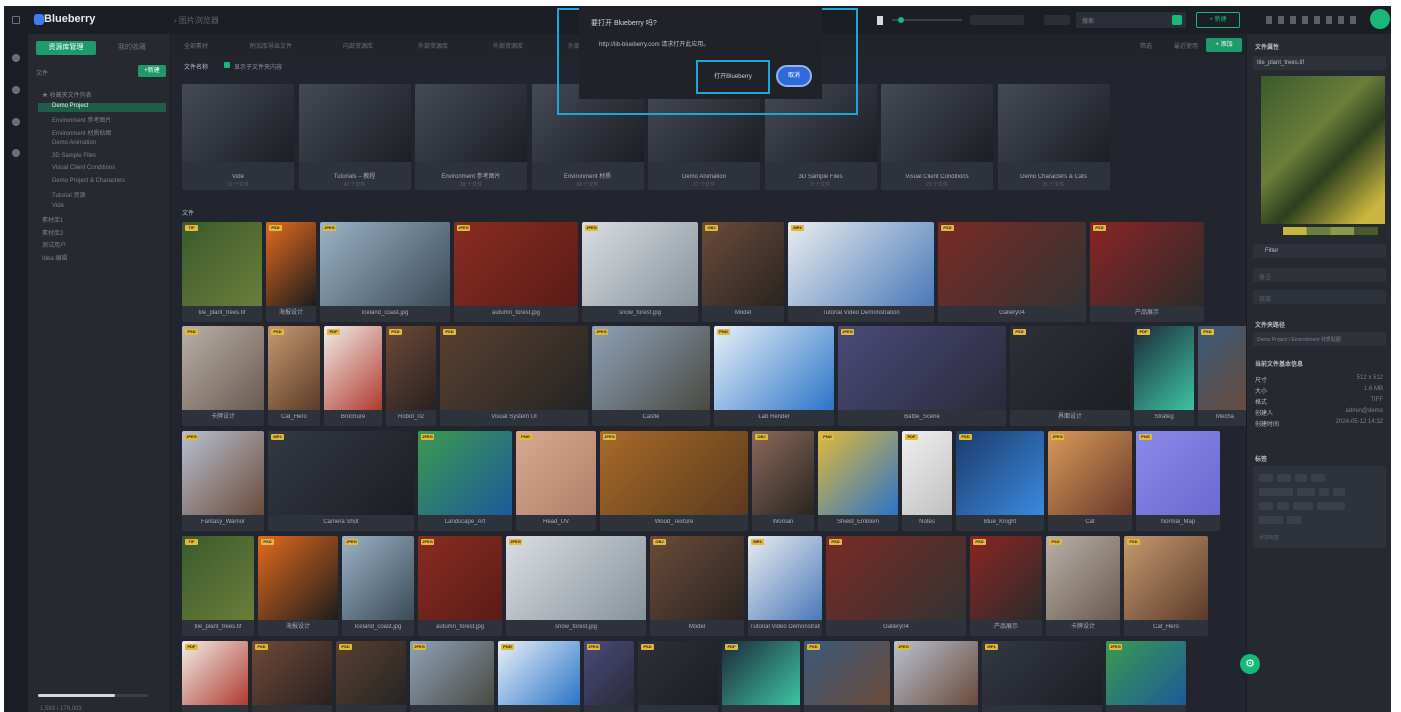 Image resolution: width=1401 pixels, height=712 pixels. I want to click on file-card: PSD 卡牌设计, so click(1083, 586).